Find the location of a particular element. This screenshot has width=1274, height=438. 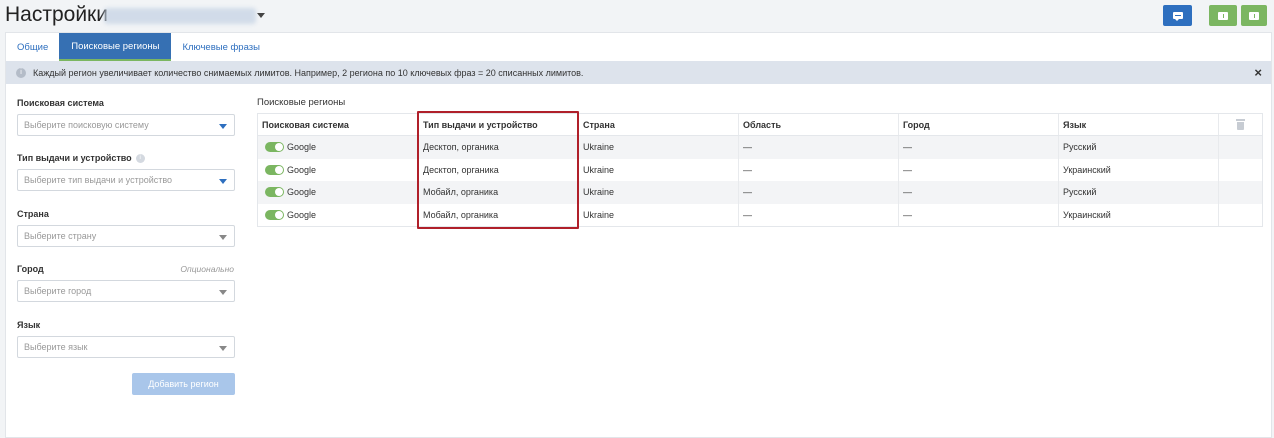

serp-type-label-text: Тип выдачи и устройство is located at coordinates (74, 158).